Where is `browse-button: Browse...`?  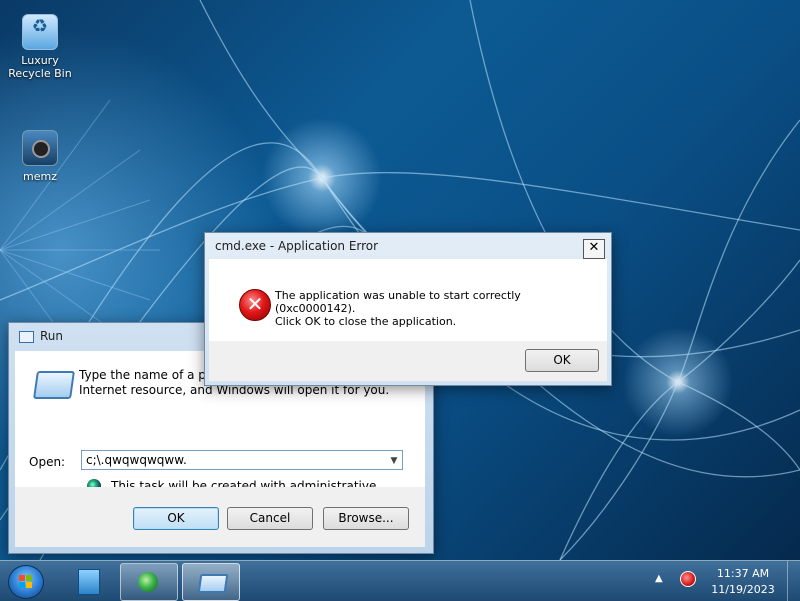
browse-button: Browse... is located at coordinates (366, 518).